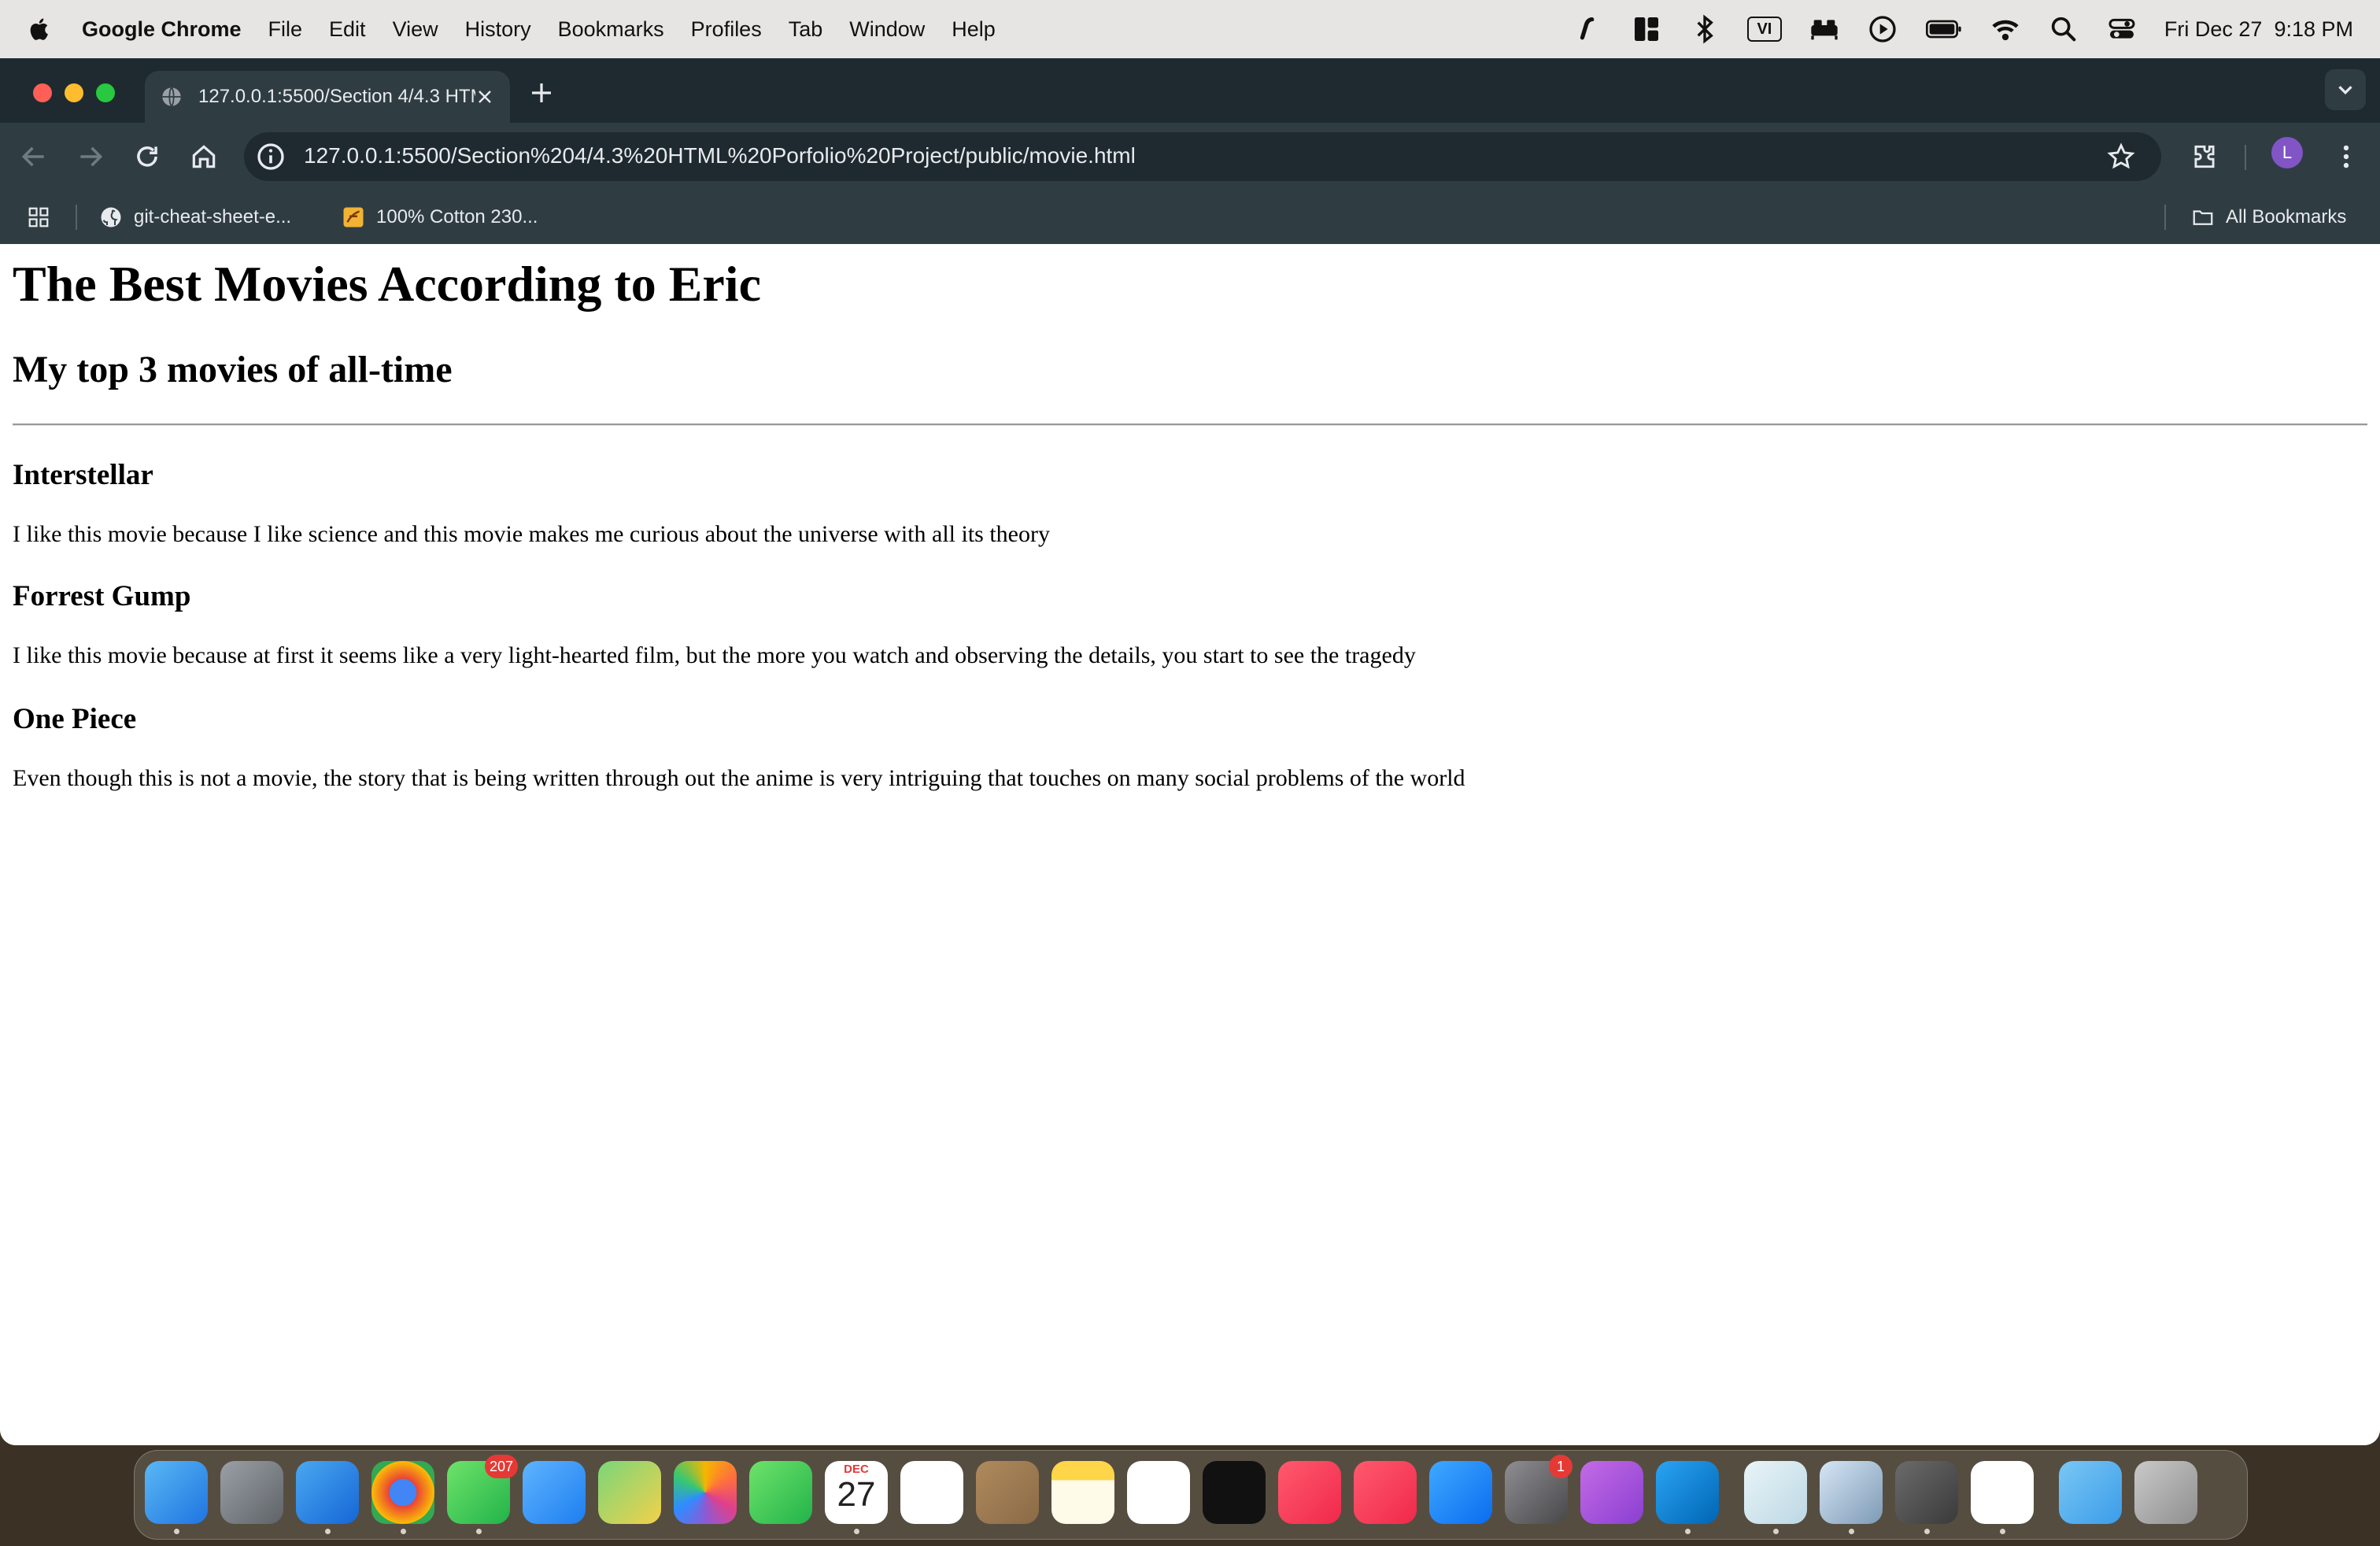 Image resolution: width=2380 pixels, height=1546 pixels. I want to click on dock-reminders-icon, so click(931, 1493).